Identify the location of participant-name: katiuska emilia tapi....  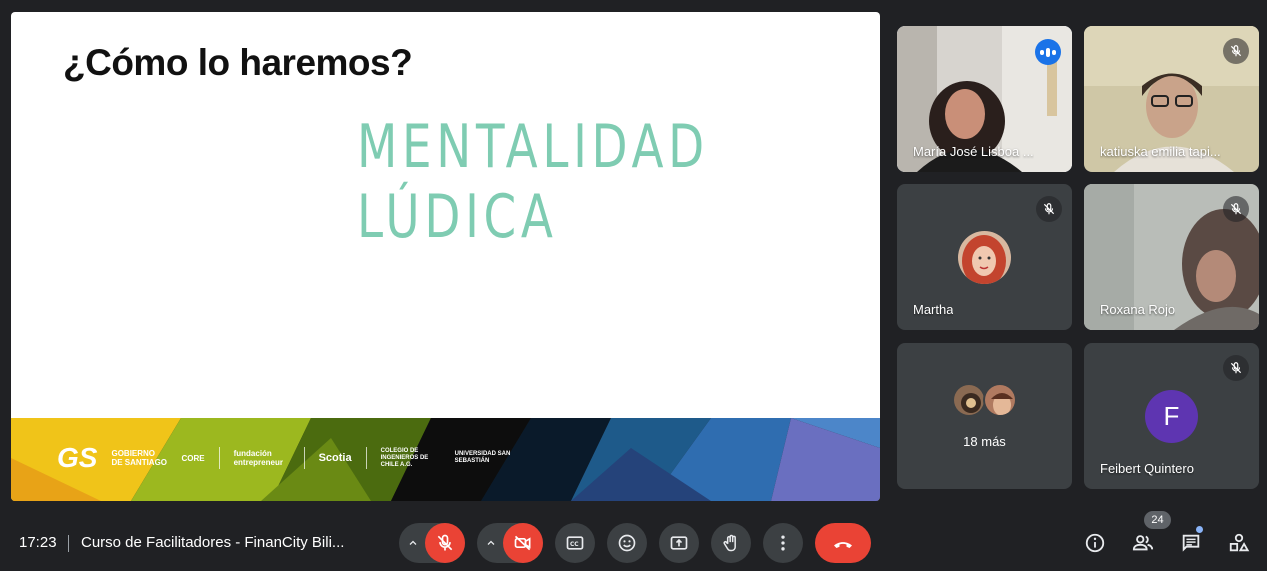
(1160, 151).